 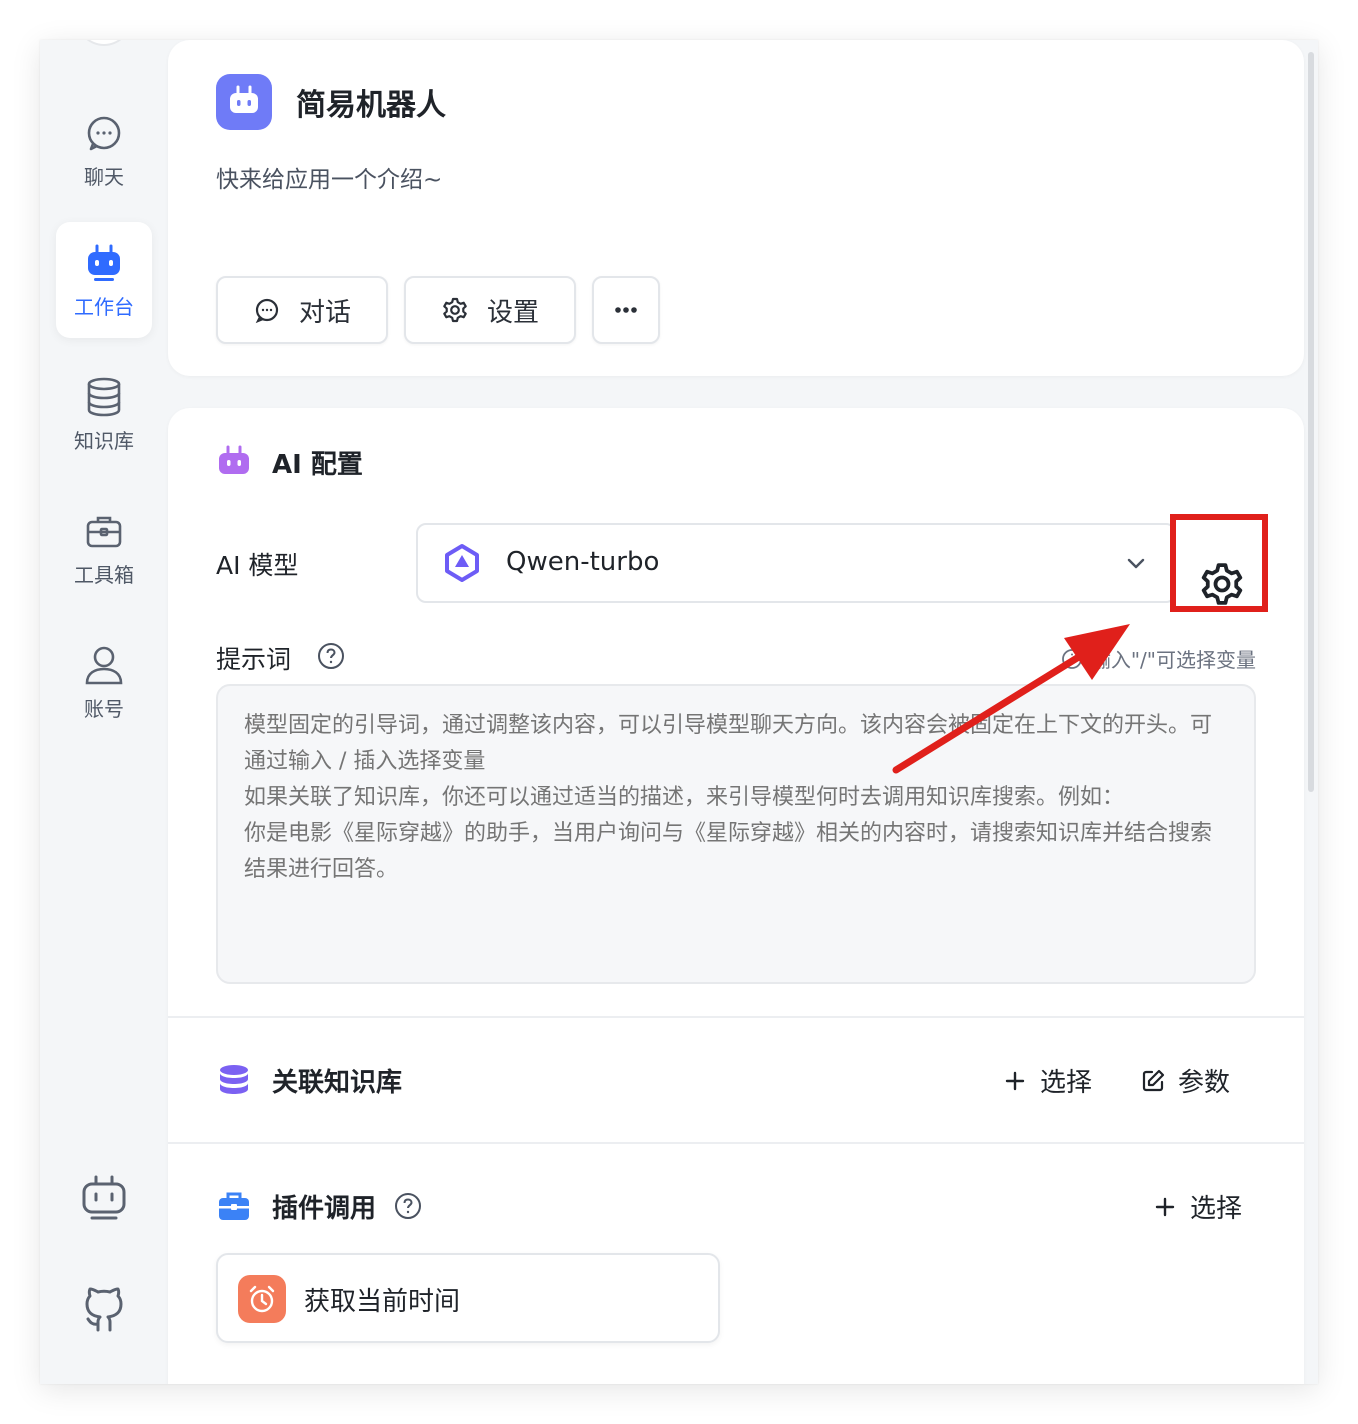 I want to click on alarm-clock-icon, so click(x=262, y=1299).